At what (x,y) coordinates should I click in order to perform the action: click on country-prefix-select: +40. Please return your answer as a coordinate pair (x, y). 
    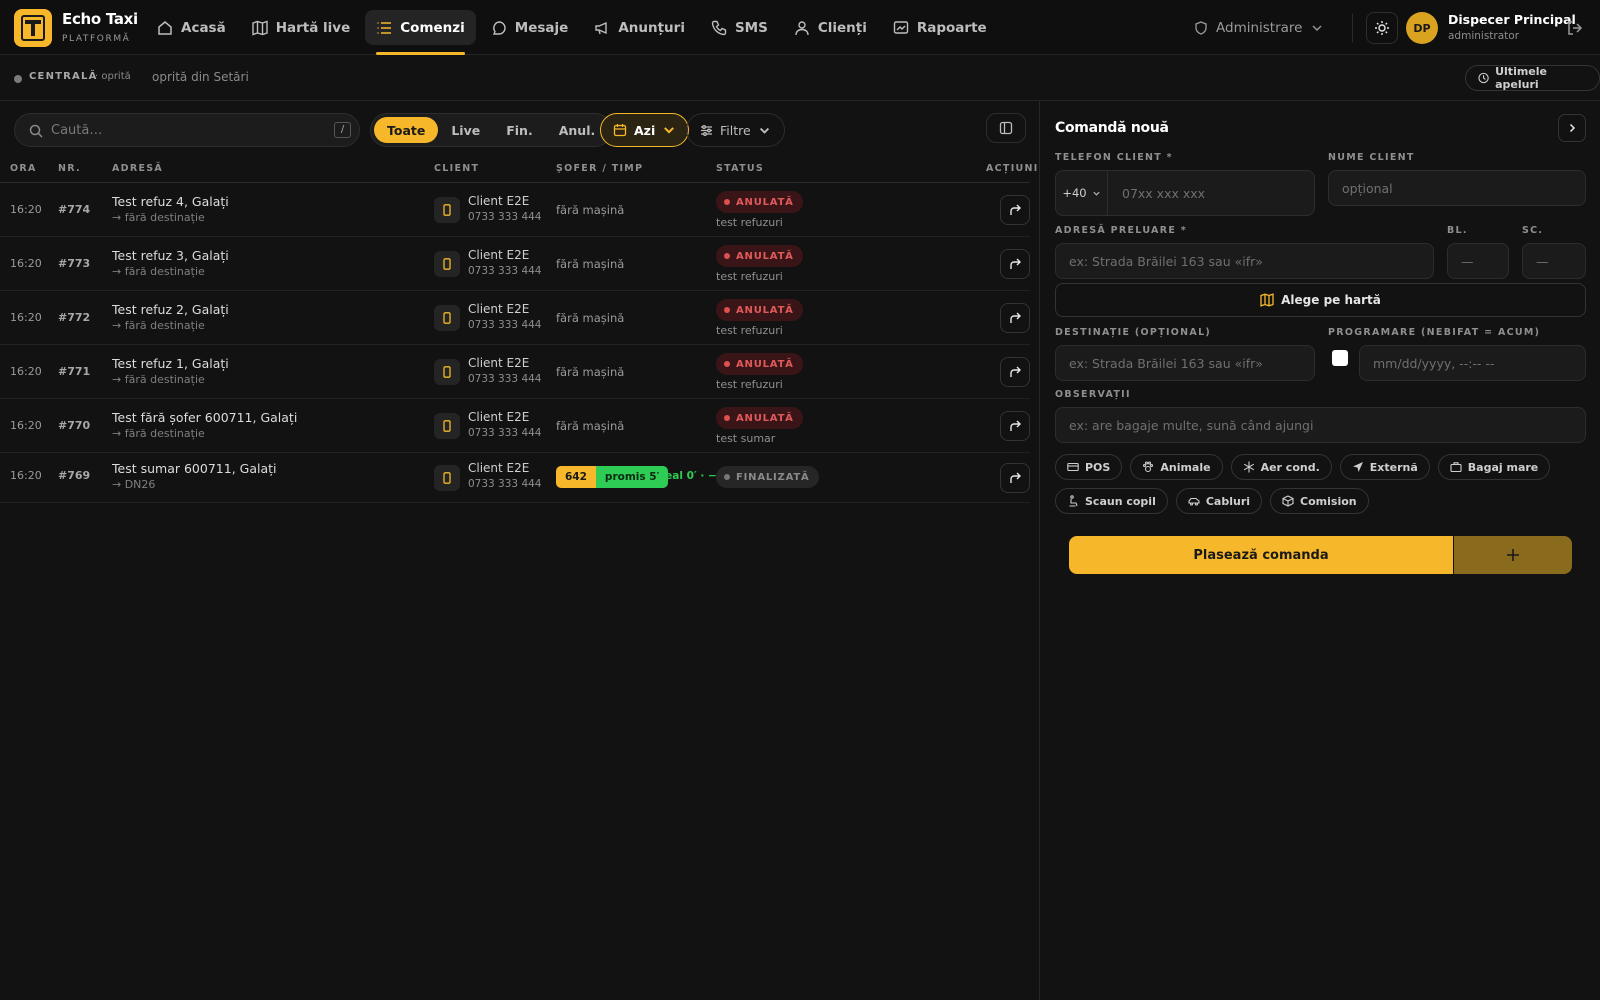
    Looking at the image, I should click on (1082, 193).